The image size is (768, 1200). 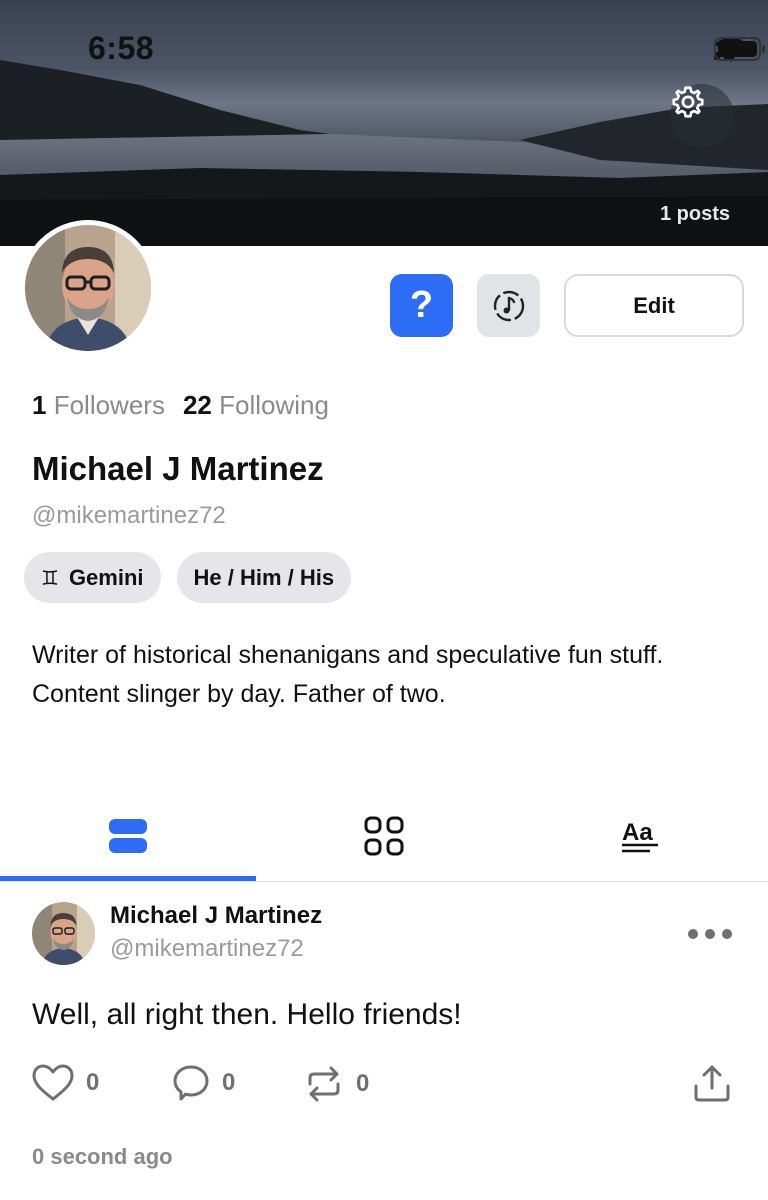 I want to click on share-icon, so click(x=712, y=1083).